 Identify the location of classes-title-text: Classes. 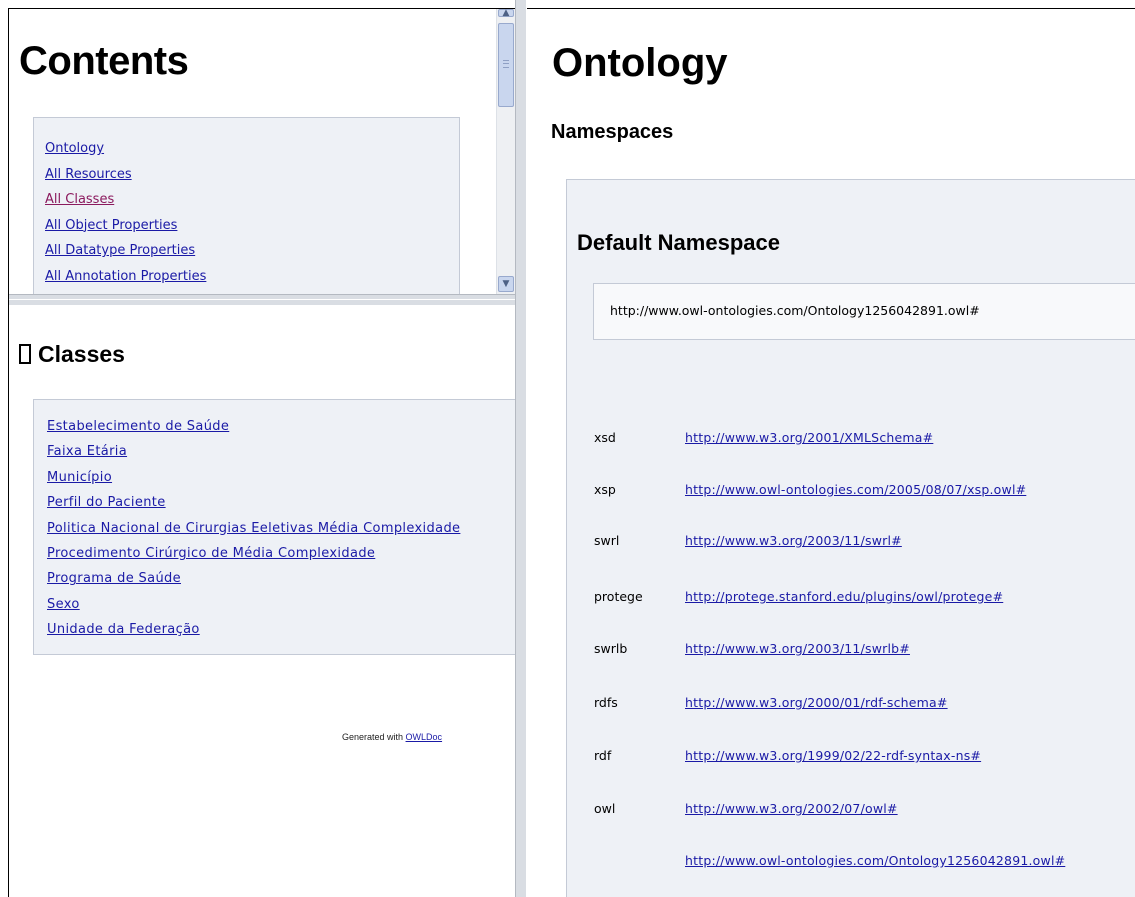
(81, 354).